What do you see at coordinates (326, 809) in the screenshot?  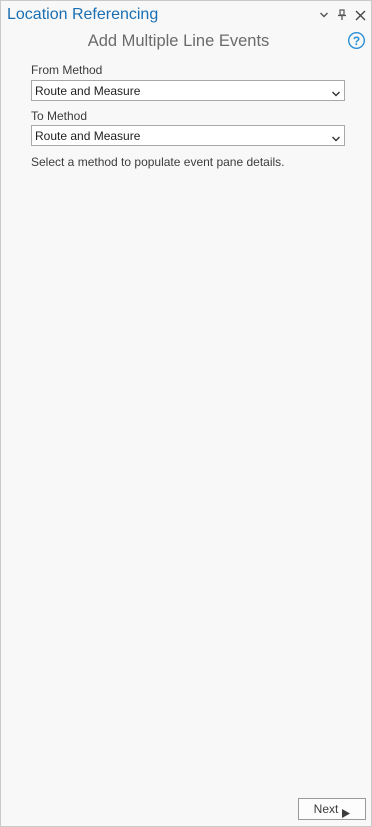 I see `next-button-label: Next` at bounding box center [326, 809].